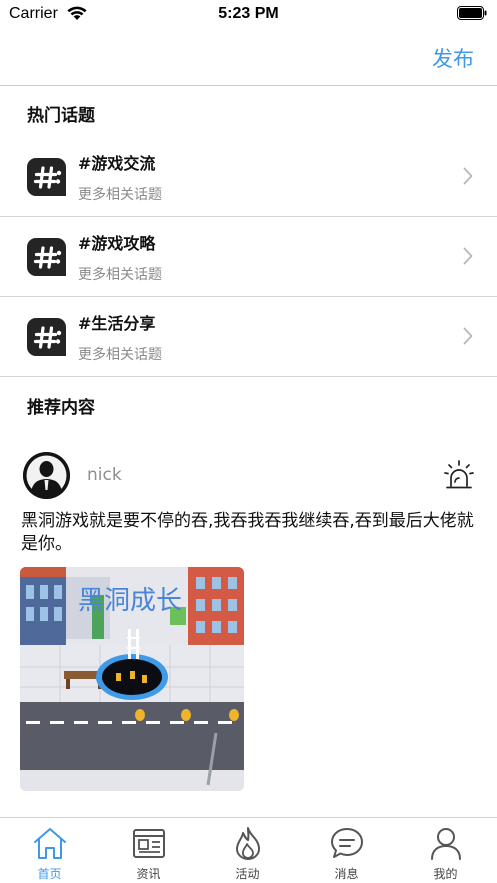  Describe the element at coordinates (104, 475) in the screenshot. I see `post-username: nick` at that location.